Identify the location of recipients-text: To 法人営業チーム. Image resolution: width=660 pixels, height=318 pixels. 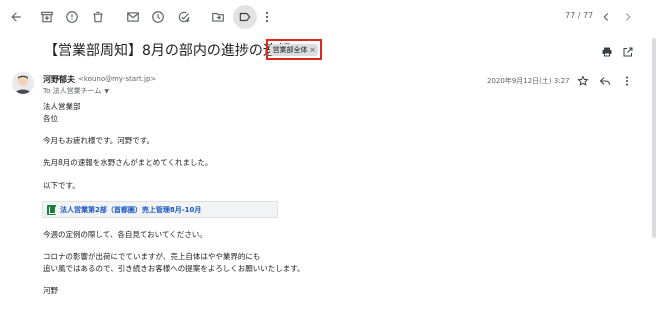
(72, 91).